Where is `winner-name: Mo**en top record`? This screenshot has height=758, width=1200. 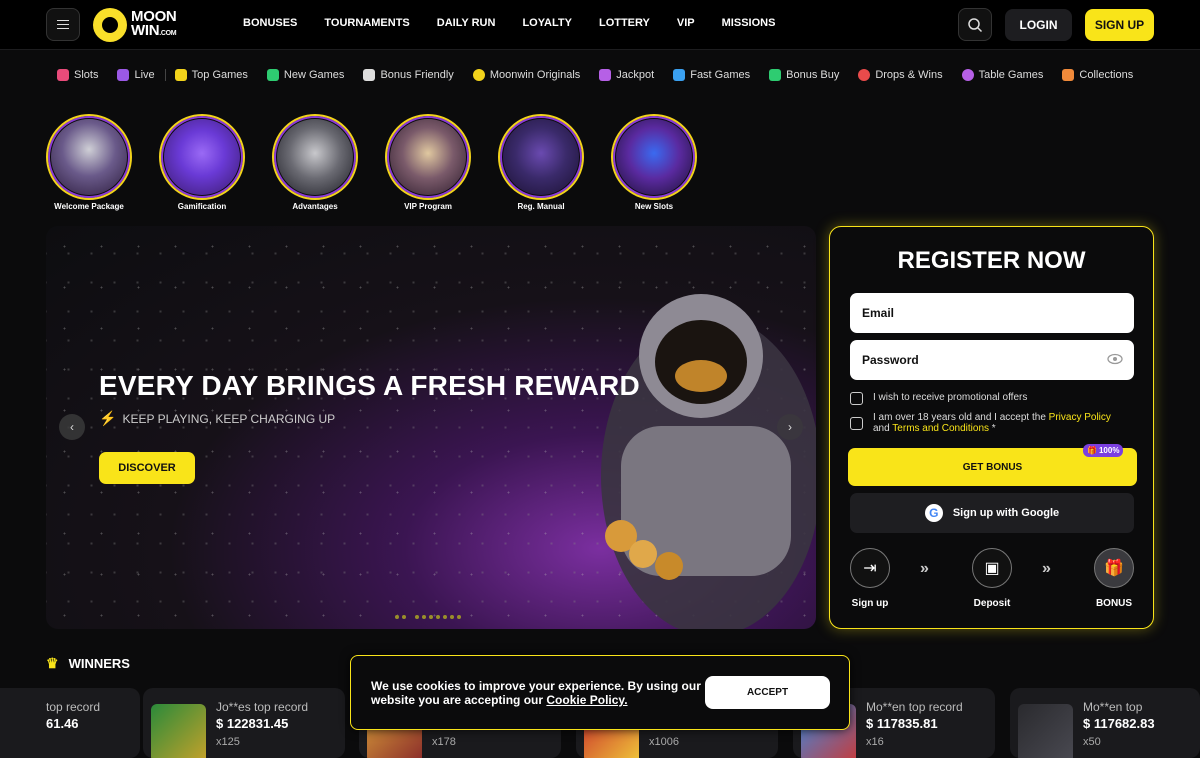 winner-name: Mo**en top record is located at coordinates (914, 707).